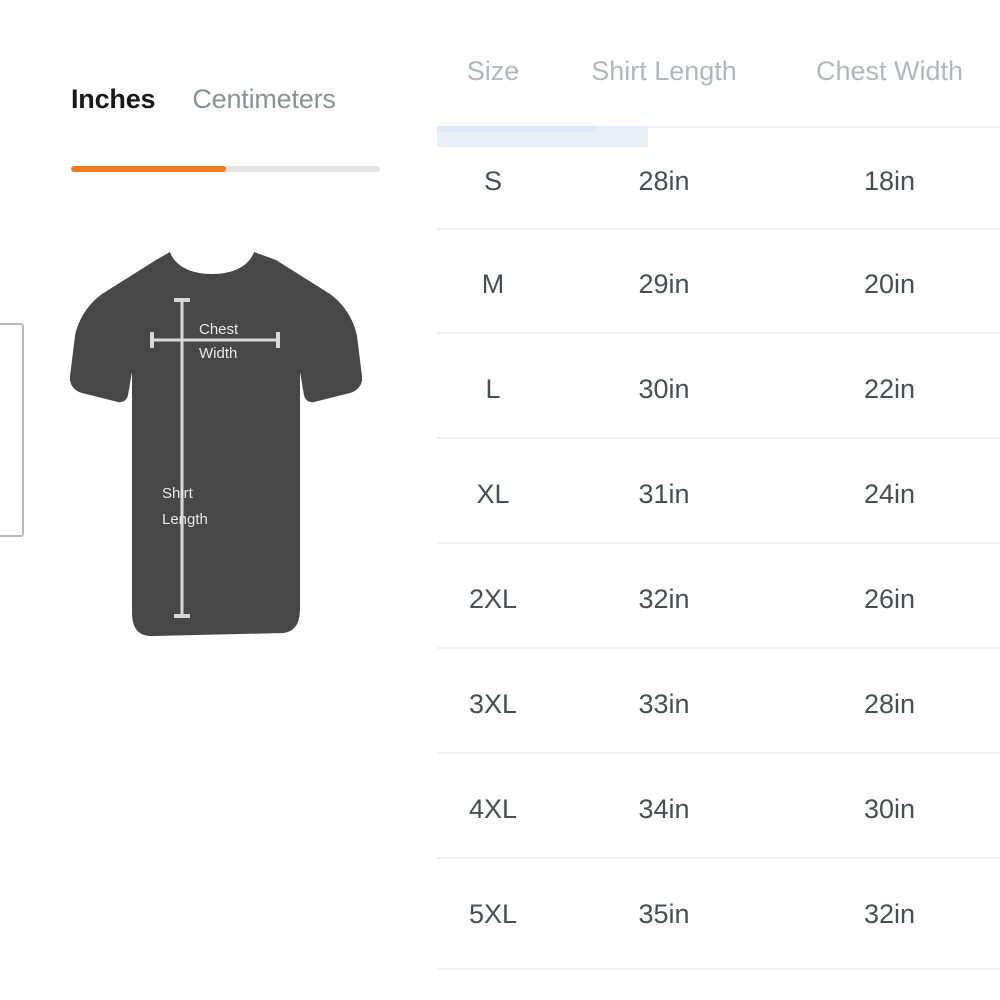 The width and height of the screenshot is (1000, 1000). I want to click on cell-size: 5XL, so click(493, 913).